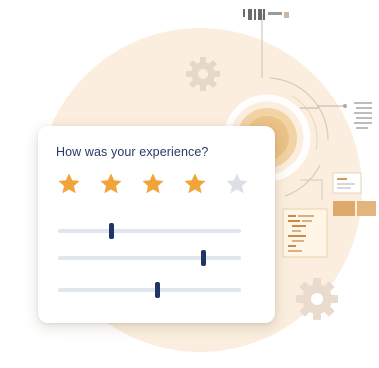  What do you see at coordinates (363, 115) in the screenshot?
I see `text-lines-icon` at bounding box center [363, 115].